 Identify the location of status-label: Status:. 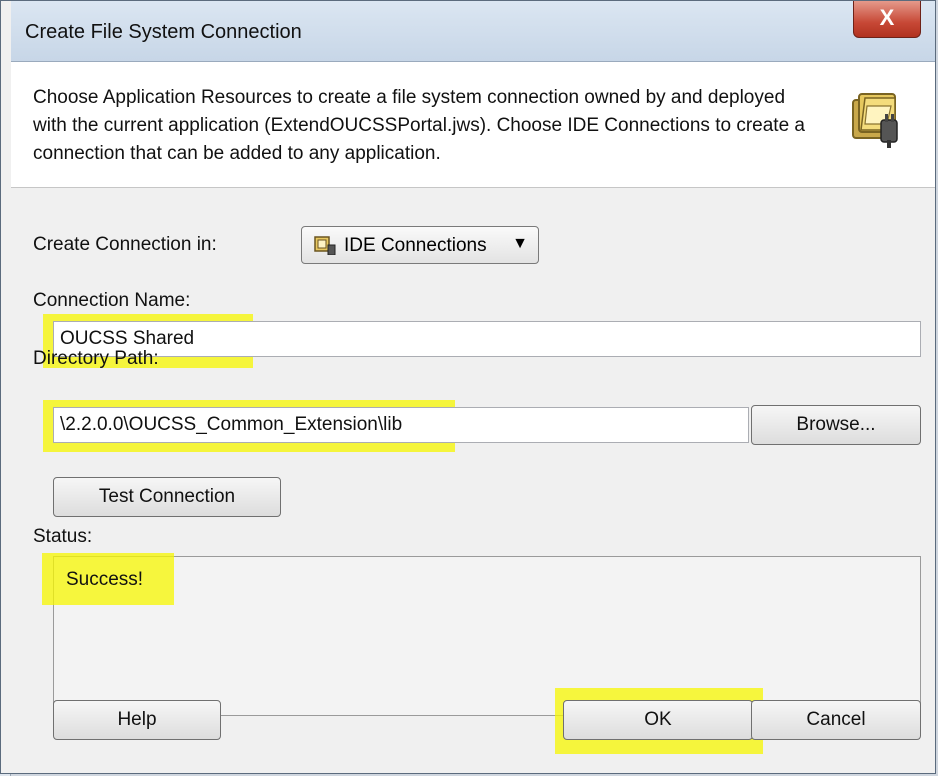
(63, 536).